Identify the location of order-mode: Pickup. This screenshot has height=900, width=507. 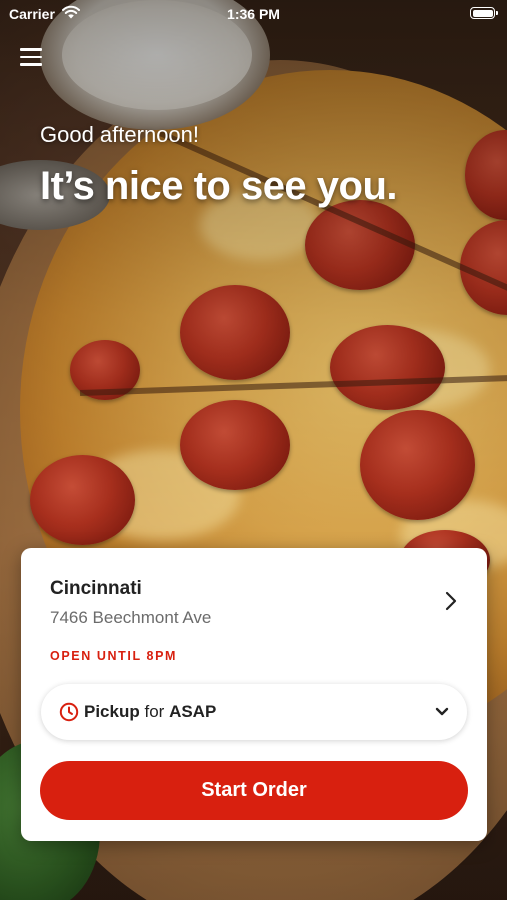
(112, 711).